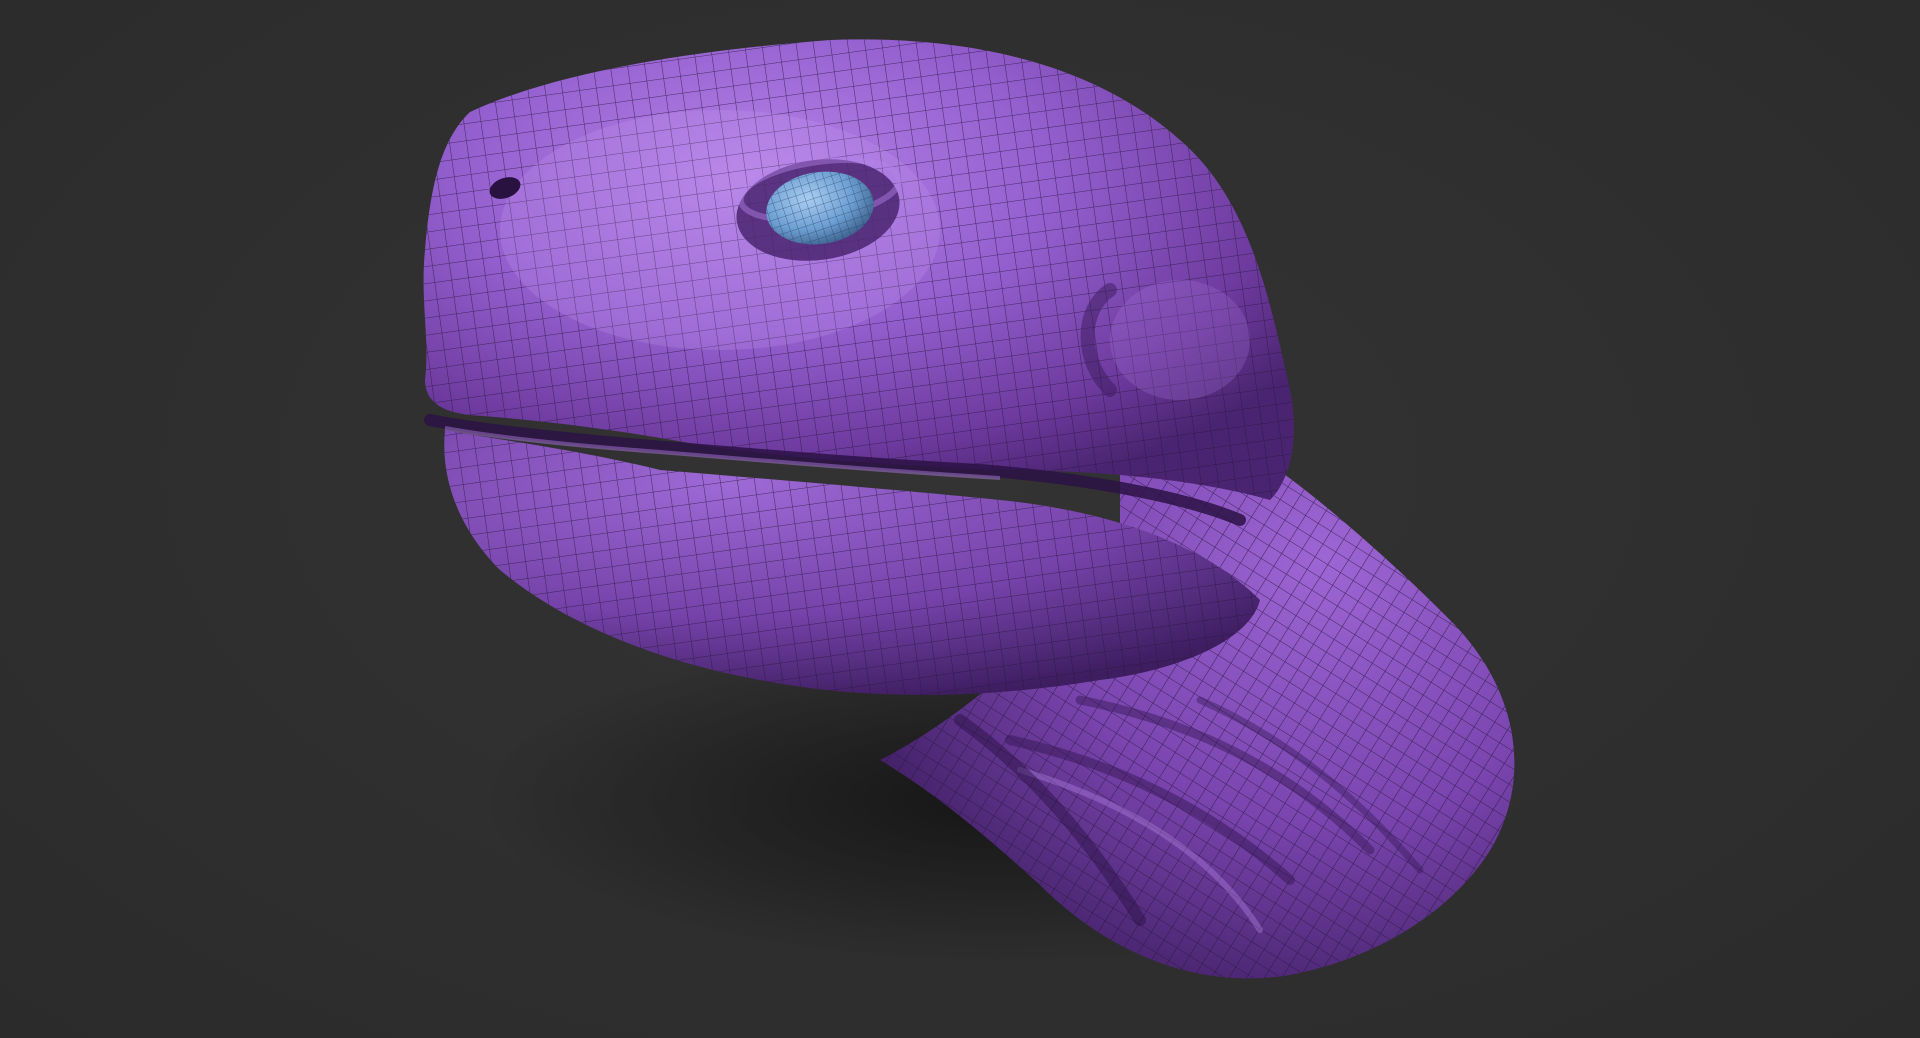 This screenshot has width=1920, height=1038. What do you see at coordinates (1180, 340) in the screenshot?
I see `cheek-bulge` at bounding box center [1180, 340].